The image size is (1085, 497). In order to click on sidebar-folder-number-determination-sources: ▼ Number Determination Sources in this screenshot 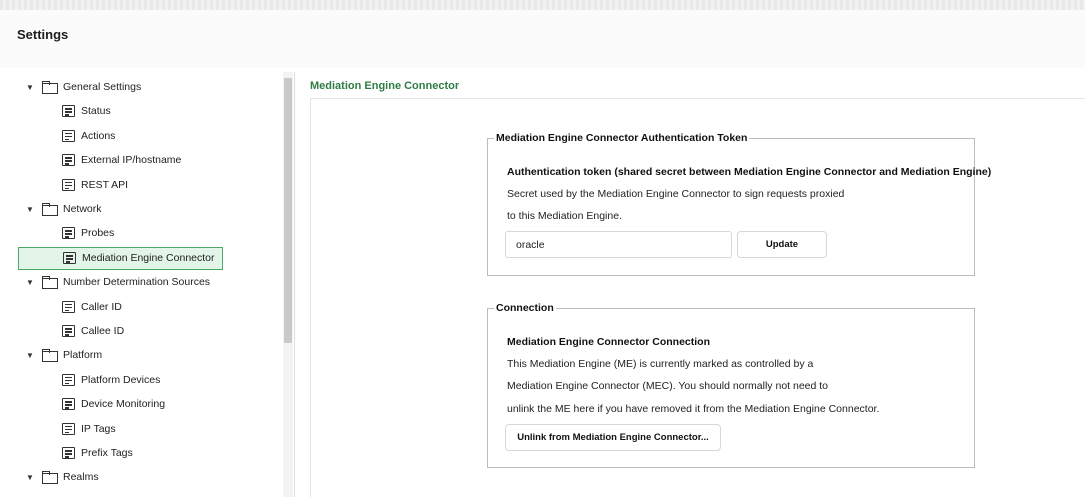, I will do `click(118, 282)`.